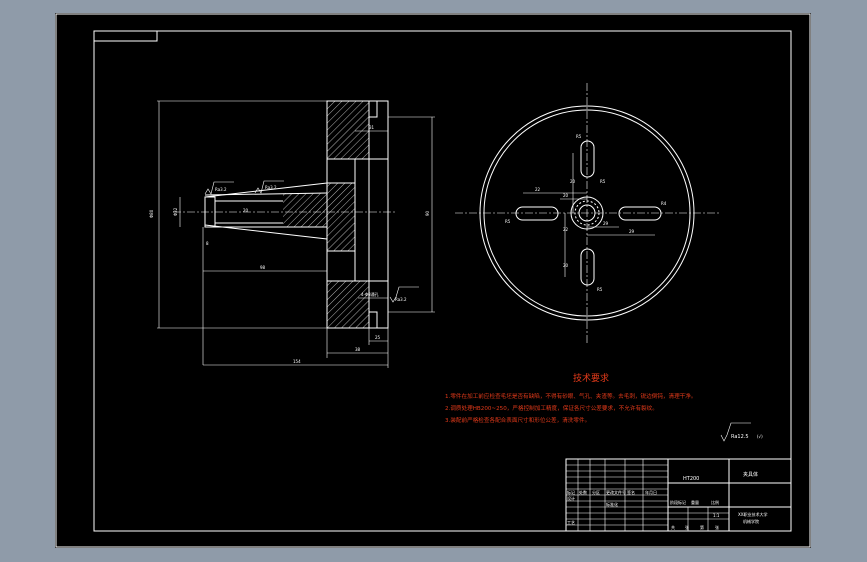 The image size is (867, 562). I want to click on flange-slot-top, so click(373, 109).